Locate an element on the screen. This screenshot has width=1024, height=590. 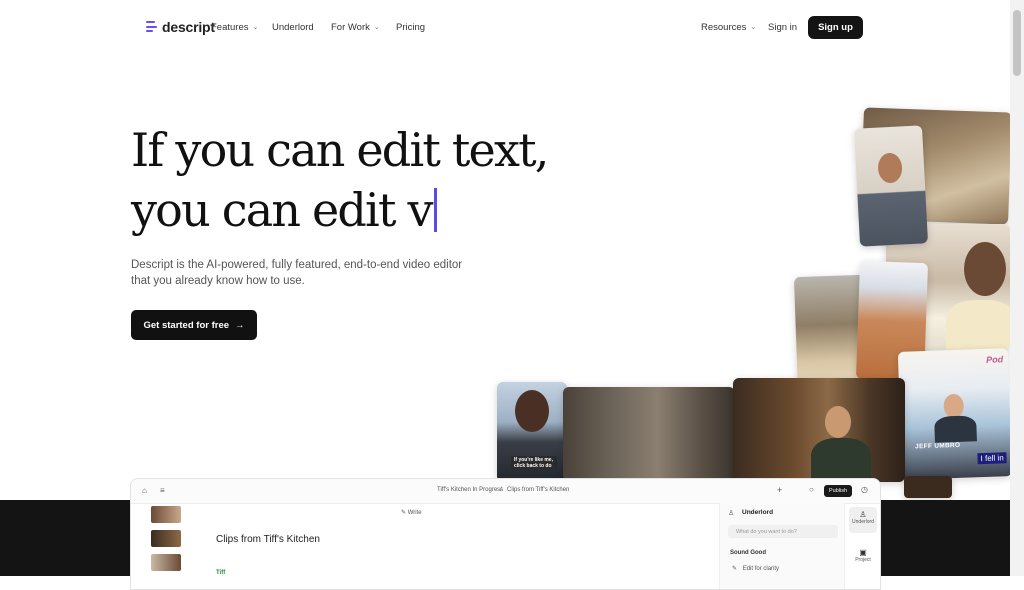
breadcrumb-project: Tiff's Kitchen In Progress is located at coordinates (470, 490).